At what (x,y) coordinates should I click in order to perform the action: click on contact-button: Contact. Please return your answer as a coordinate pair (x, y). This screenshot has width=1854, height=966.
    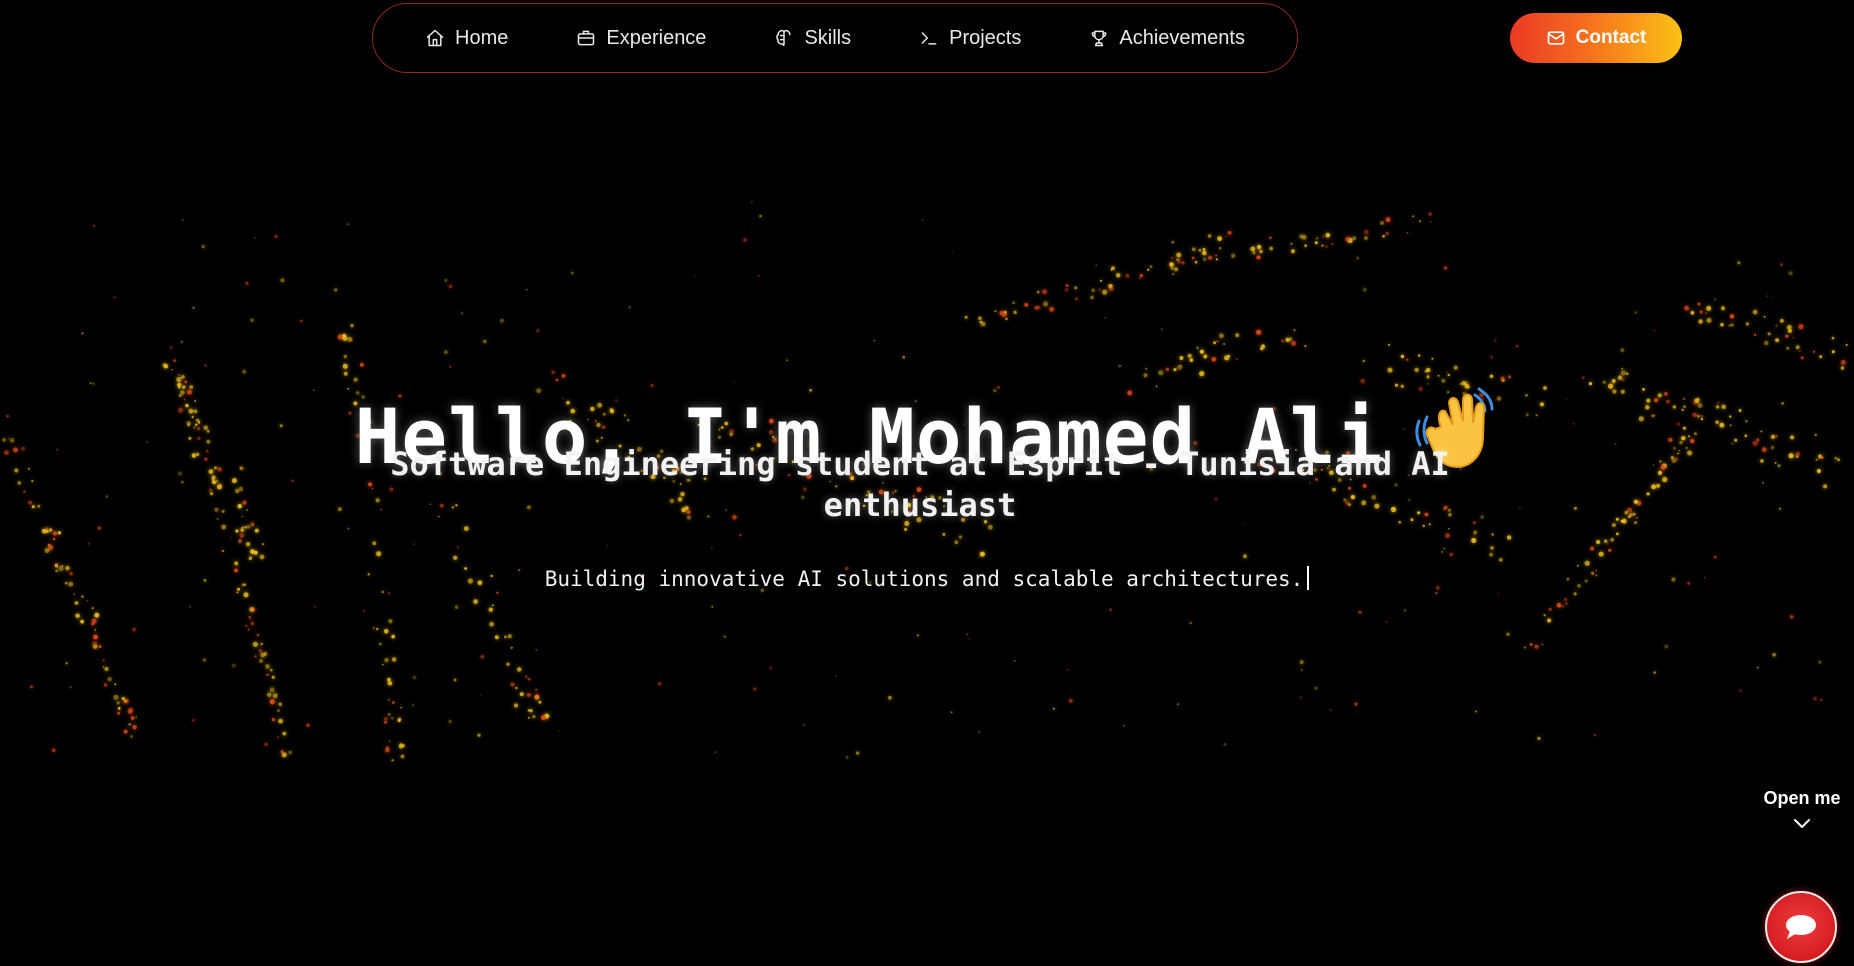
    Looking at the image, I should click on (1596, 38).